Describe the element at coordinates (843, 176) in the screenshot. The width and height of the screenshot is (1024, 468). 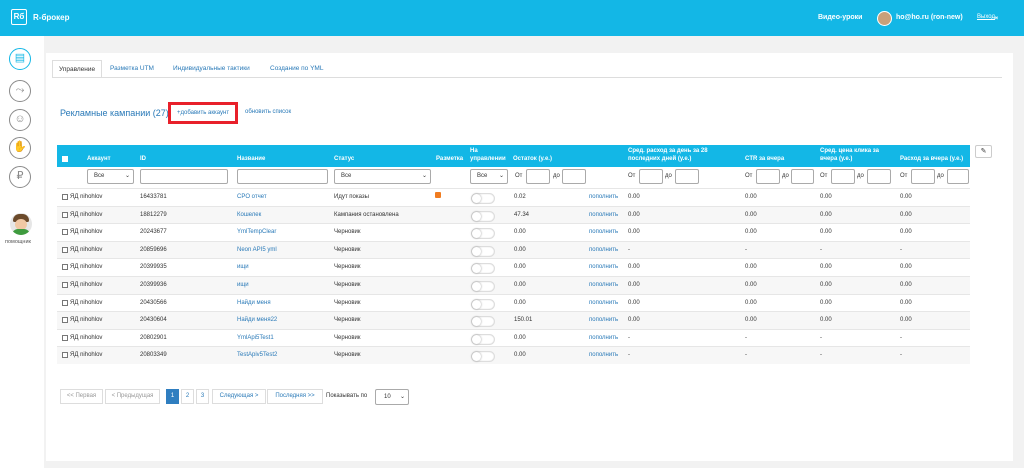
I see `cpc-from-input` at that location.